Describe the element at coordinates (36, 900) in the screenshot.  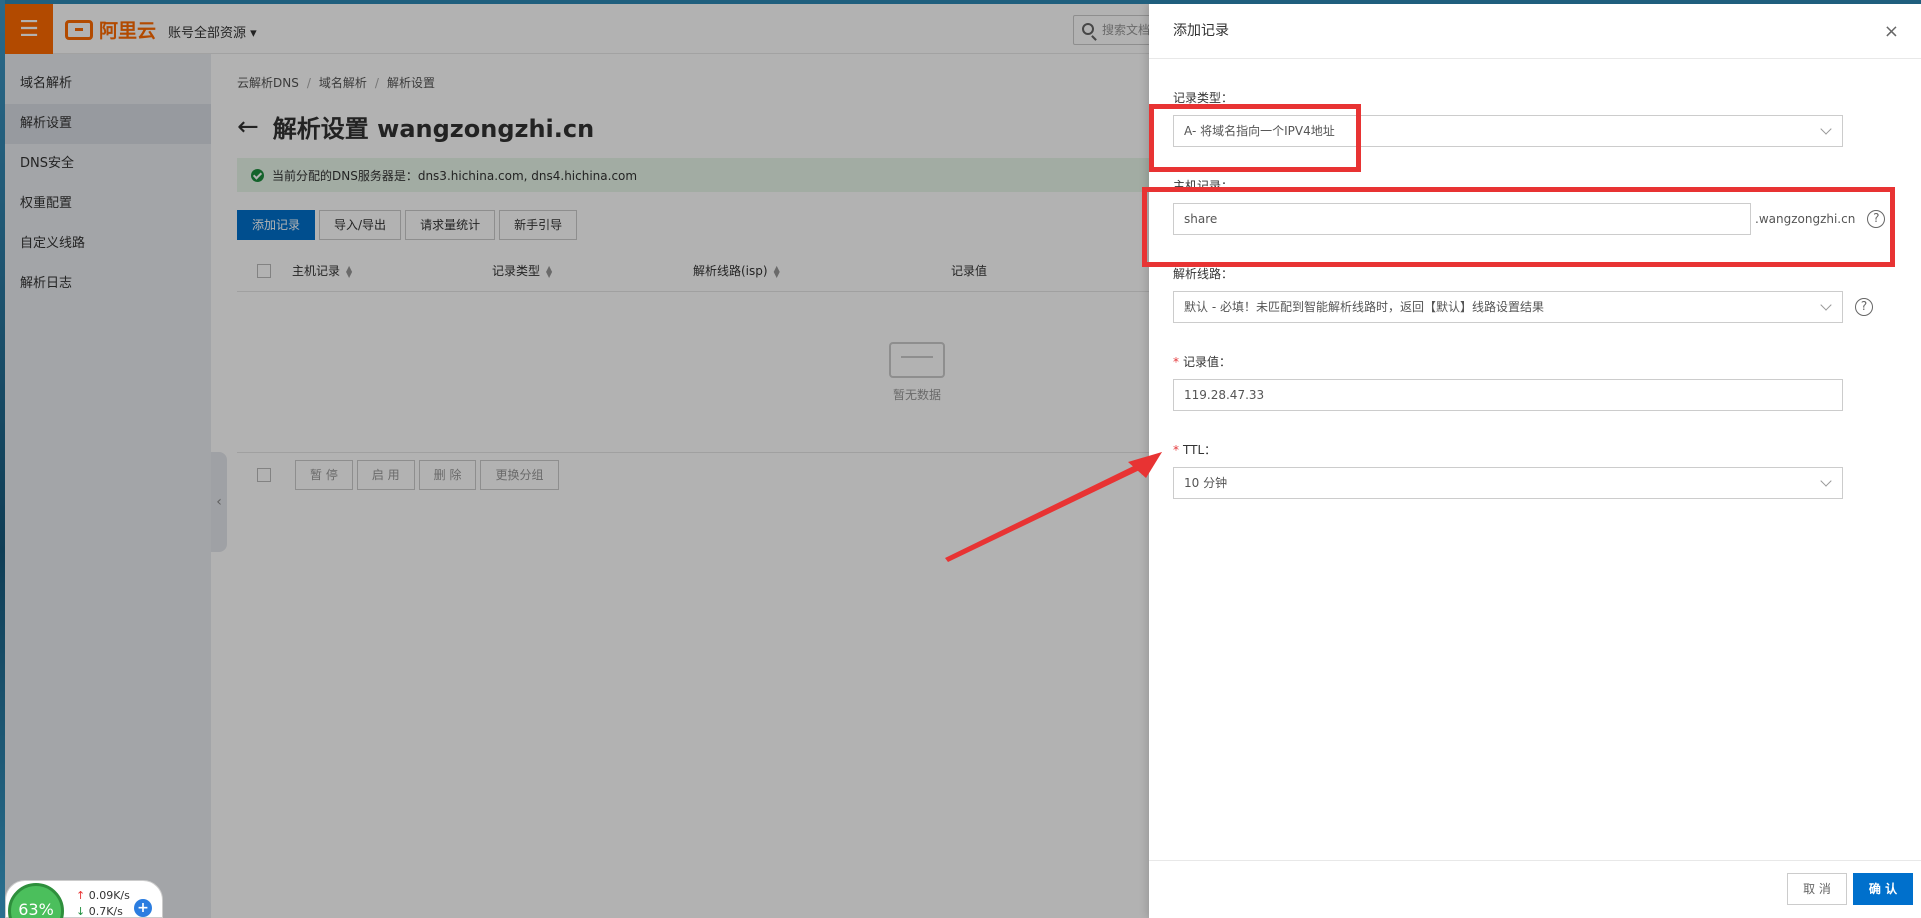
I see `memory-percent-badge: 63%` at that location.